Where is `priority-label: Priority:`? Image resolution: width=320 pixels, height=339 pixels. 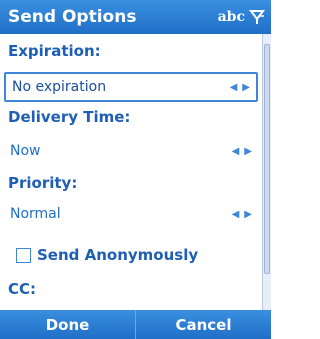
priority-label: Priority: is located at coordinates (43, 183).